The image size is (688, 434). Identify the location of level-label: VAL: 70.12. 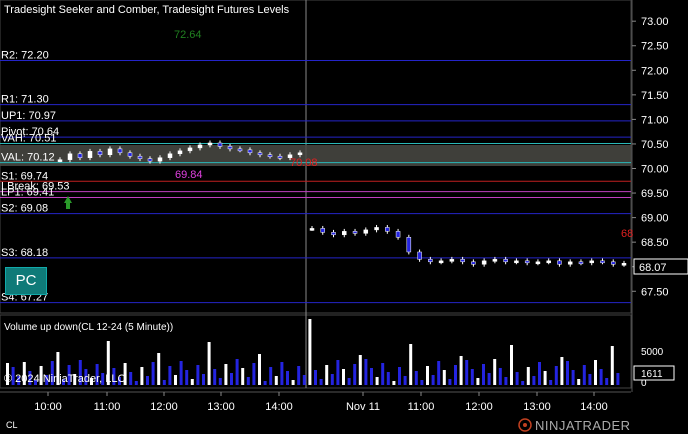
(28, 158).